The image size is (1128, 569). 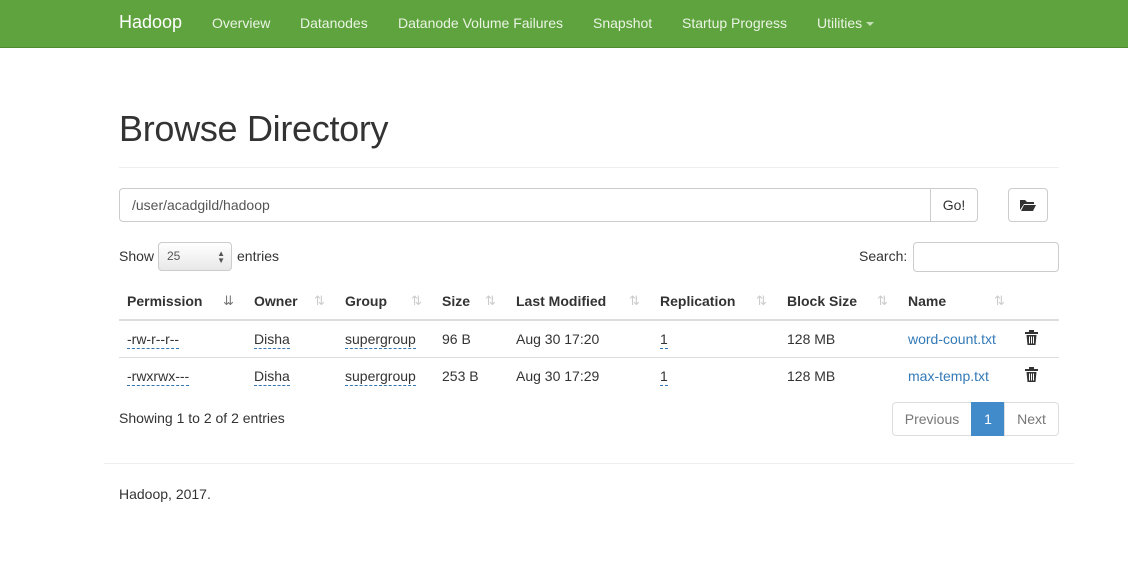 What do you see at coordinates (221, 257) in the screenshot?
I see `select-arrows-icon: ▲ ▼` at bounding box center [221, 257].